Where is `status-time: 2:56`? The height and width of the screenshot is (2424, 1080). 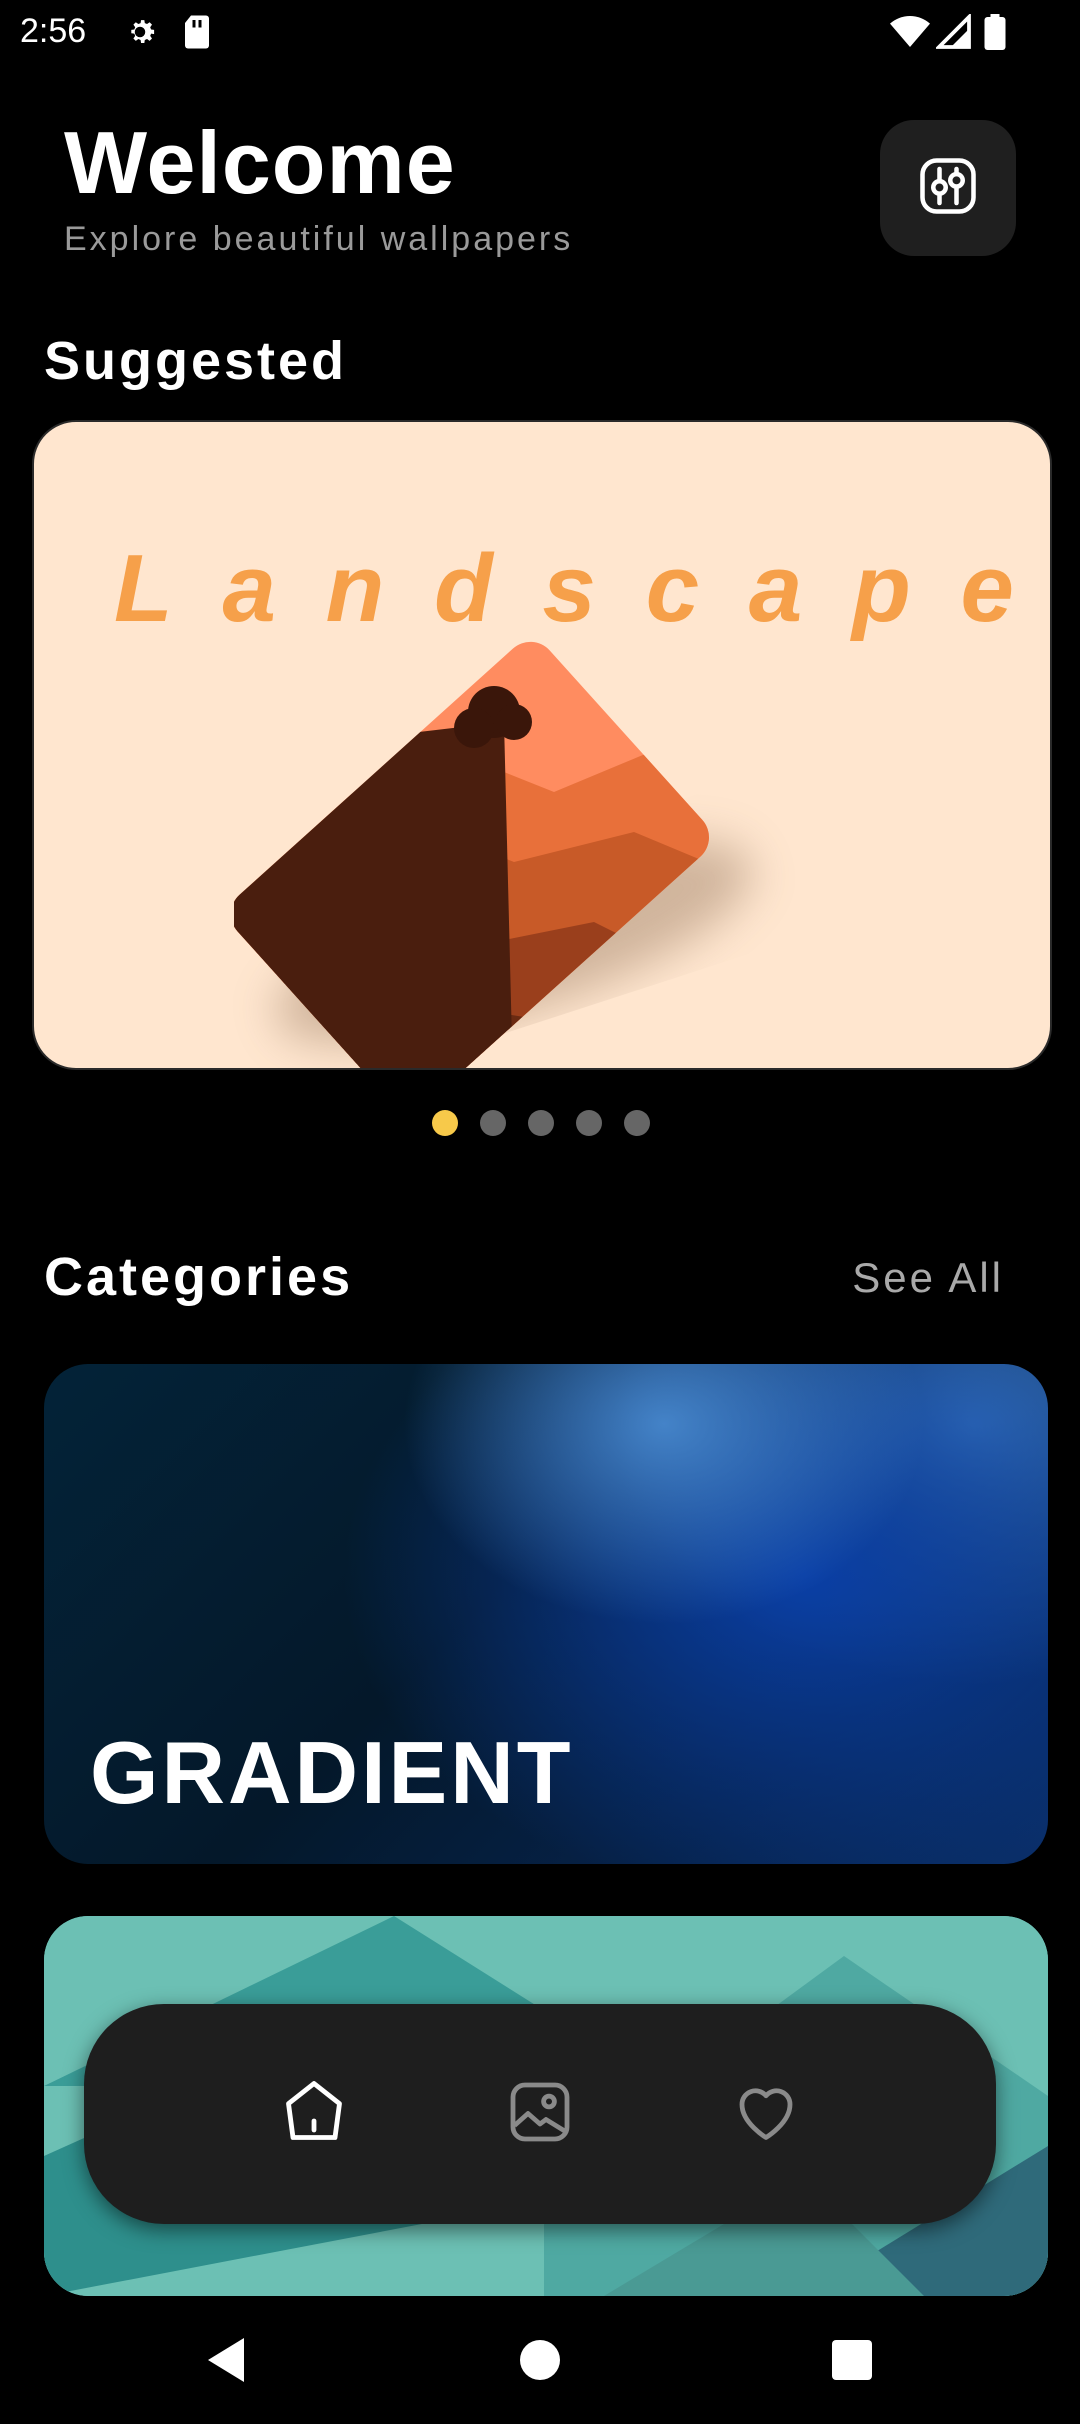
status-time: 2:56 is located at coordinates (53, 31).